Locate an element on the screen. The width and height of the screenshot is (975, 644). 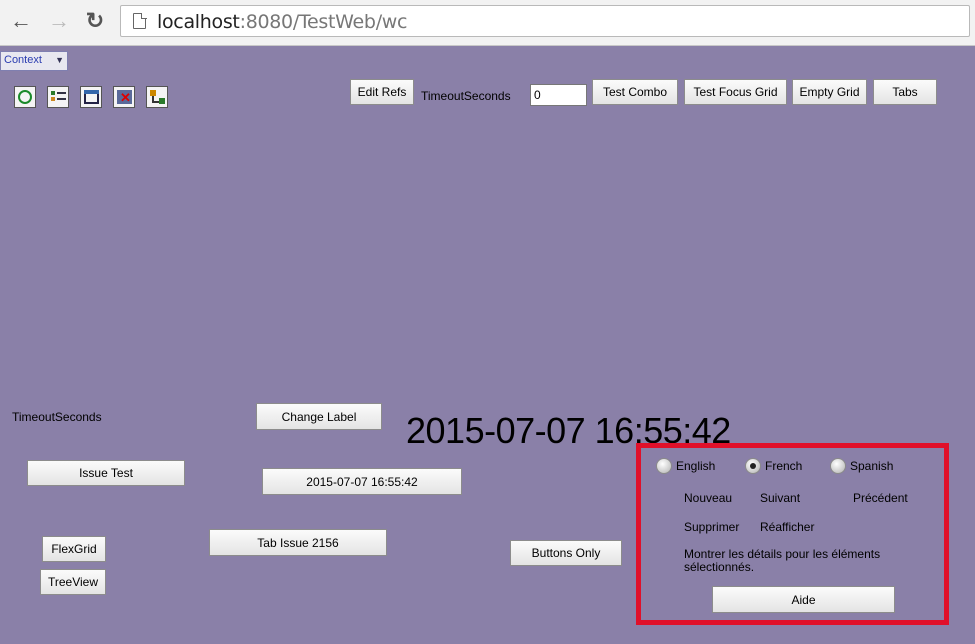
suivant-label: Suivant is located at coordinates (780, 498).